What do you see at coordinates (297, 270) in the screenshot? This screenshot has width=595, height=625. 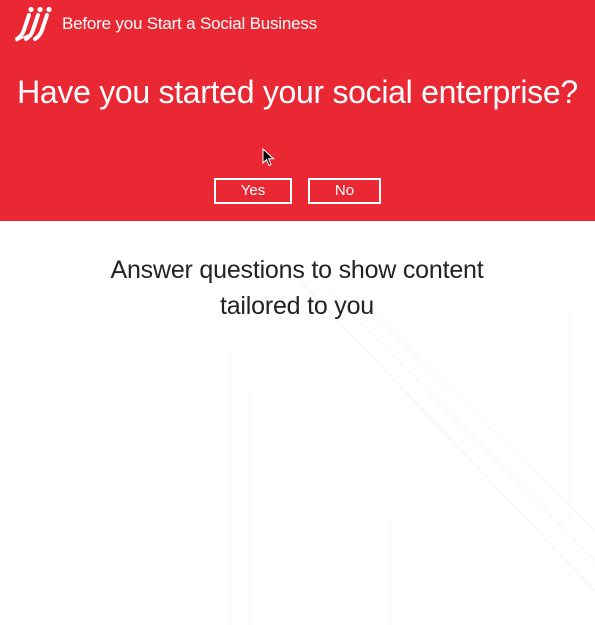 I see `prompt-line-1: Answer questions to show content` at bounding box center [297, 270].